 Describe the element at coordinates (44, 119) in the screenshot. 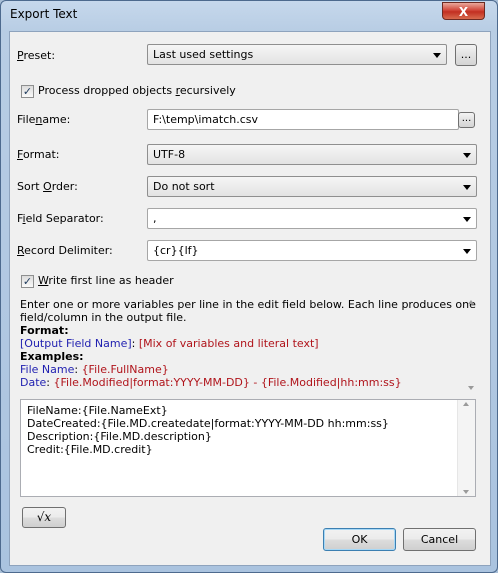

I see `filename-label: Filename:` at that location.